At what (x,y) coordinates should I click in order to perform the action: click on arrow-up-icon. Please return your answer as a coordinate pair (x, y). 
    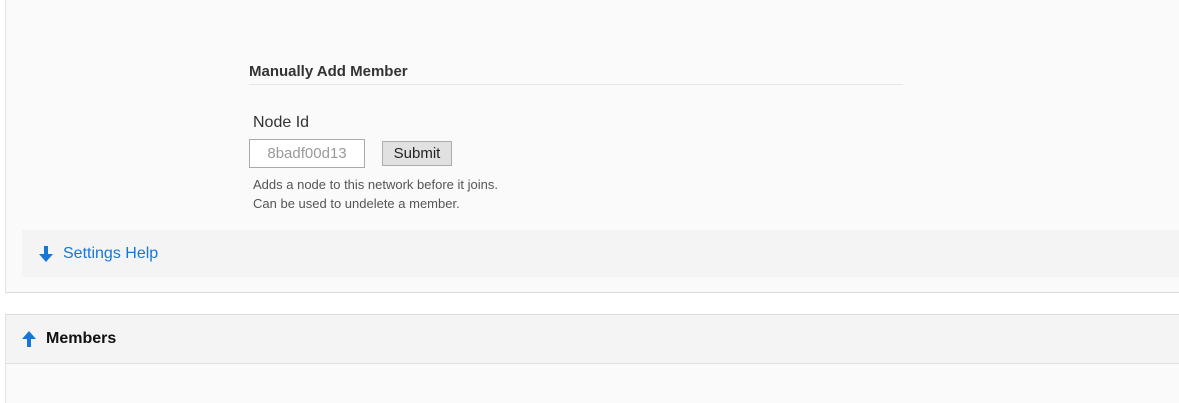
    Looking at the image, I should click on (29, 339).